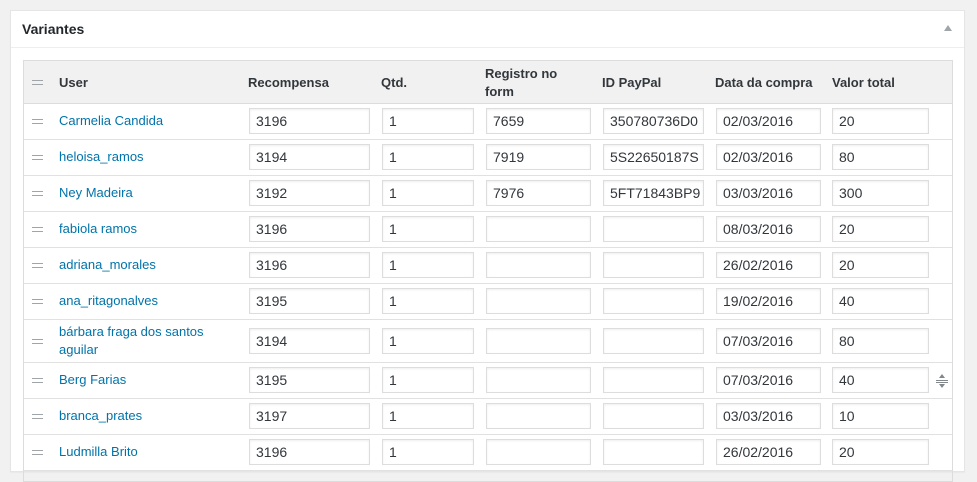 The width and height of the screenshot is (977, 482). Describe the element at coordinates (144, 193) in the screenshot. I see `user-link: Ney Madeira` at that location.